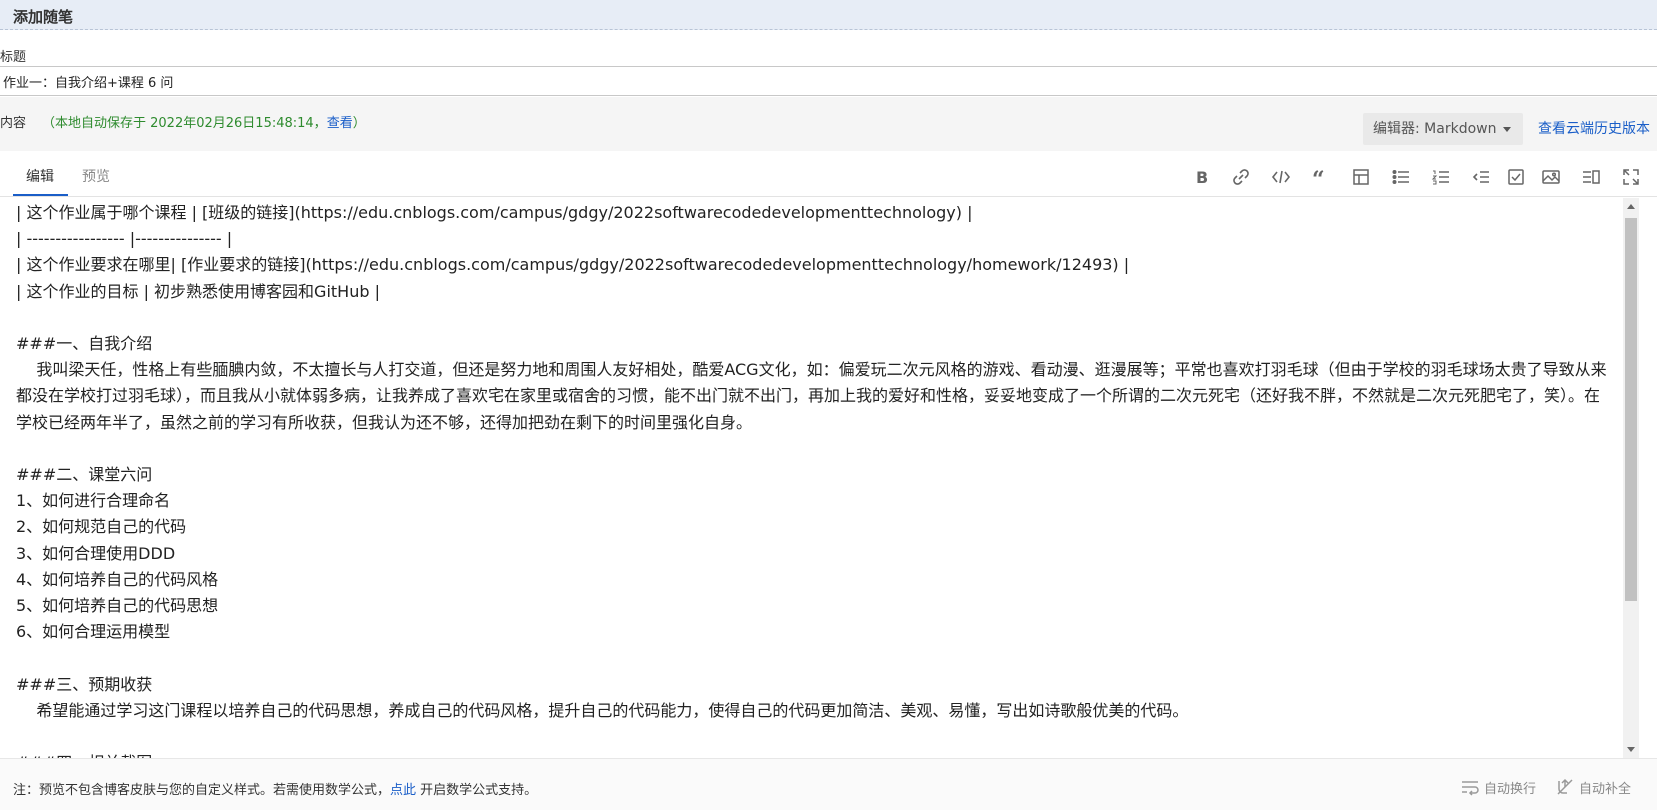  I want to click on autosave-text: （本地自动保存于 2022年02月26日15:48:14，, so click(184, 123).